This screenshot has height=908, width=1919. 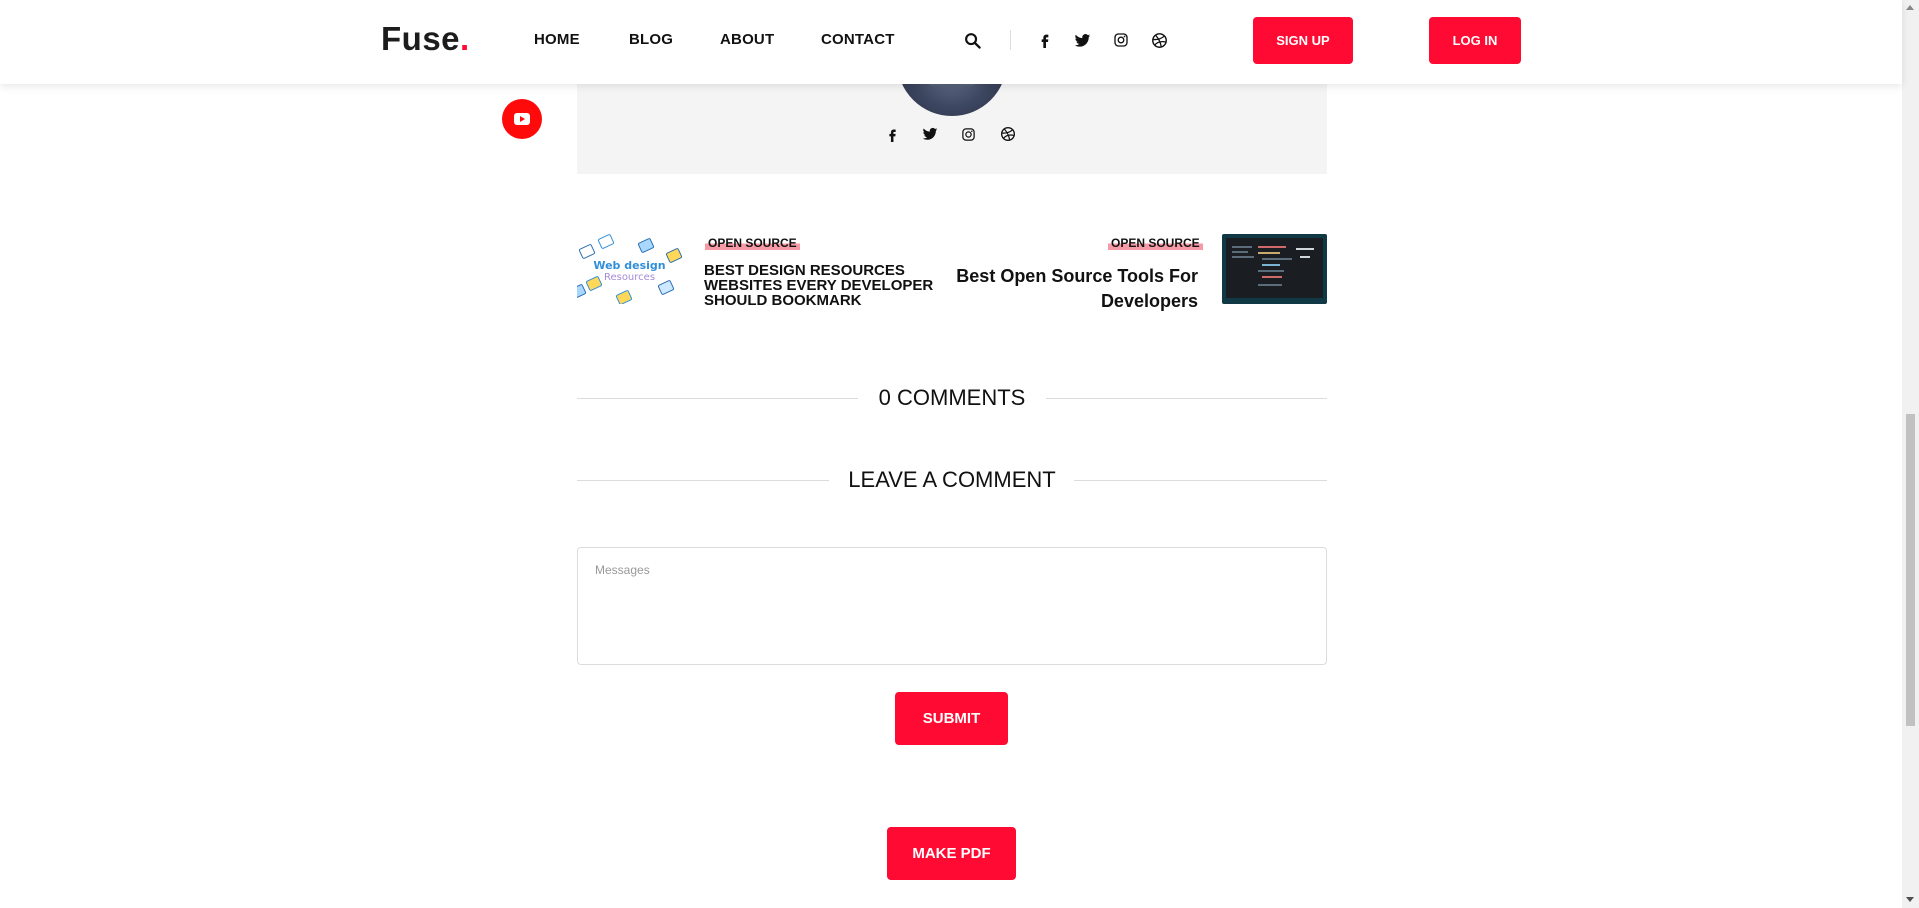 What do you see at coordinates (747, 39) in the screenshot?
I see `nav-about: ABOUT` at bounding box center [747, 39].